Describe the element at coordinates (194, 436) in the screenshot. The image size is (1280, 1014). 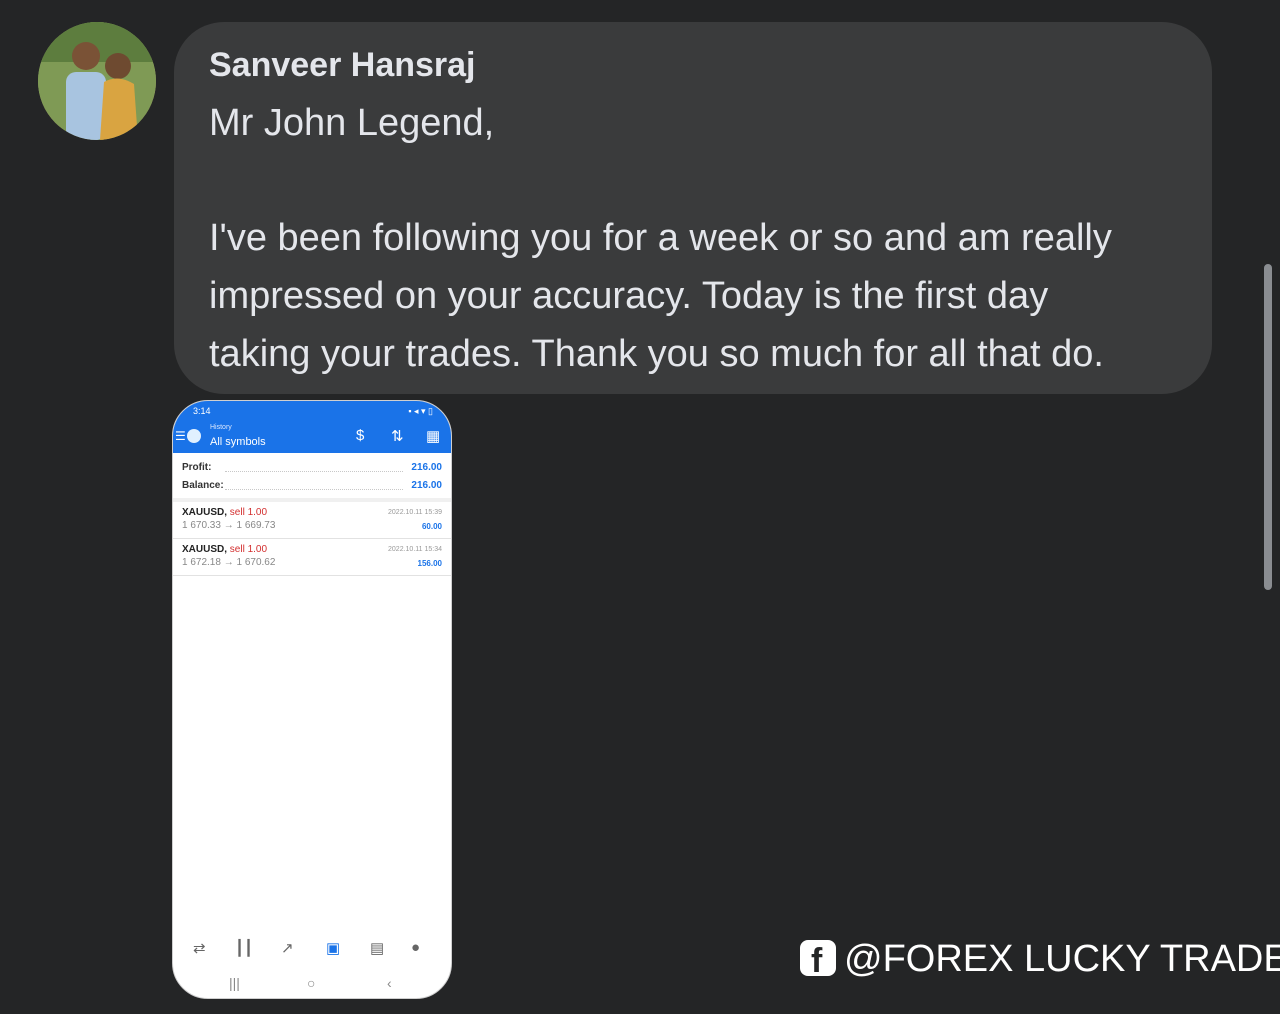
I see `app-logo-icon` at that location.